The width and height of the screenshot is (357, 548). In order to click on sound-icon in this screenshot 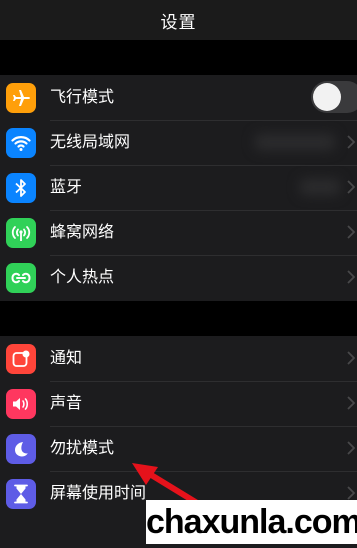, I will do `click(21, 404)`.